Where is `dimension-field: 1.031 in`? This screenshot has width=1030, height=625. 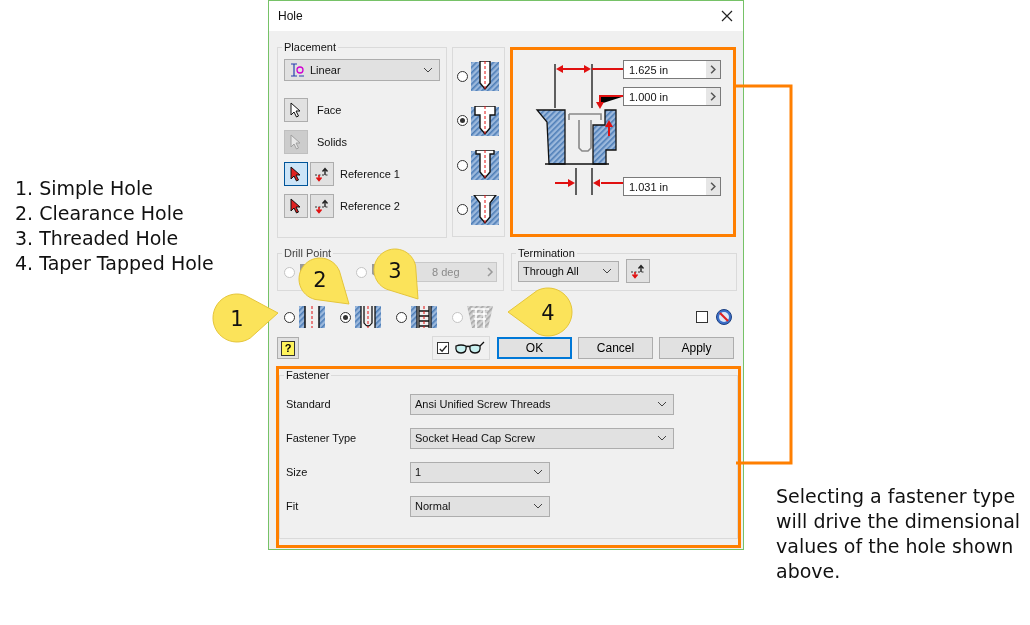
dimension-field: 1.031 in is located at coordinates (672, 186).